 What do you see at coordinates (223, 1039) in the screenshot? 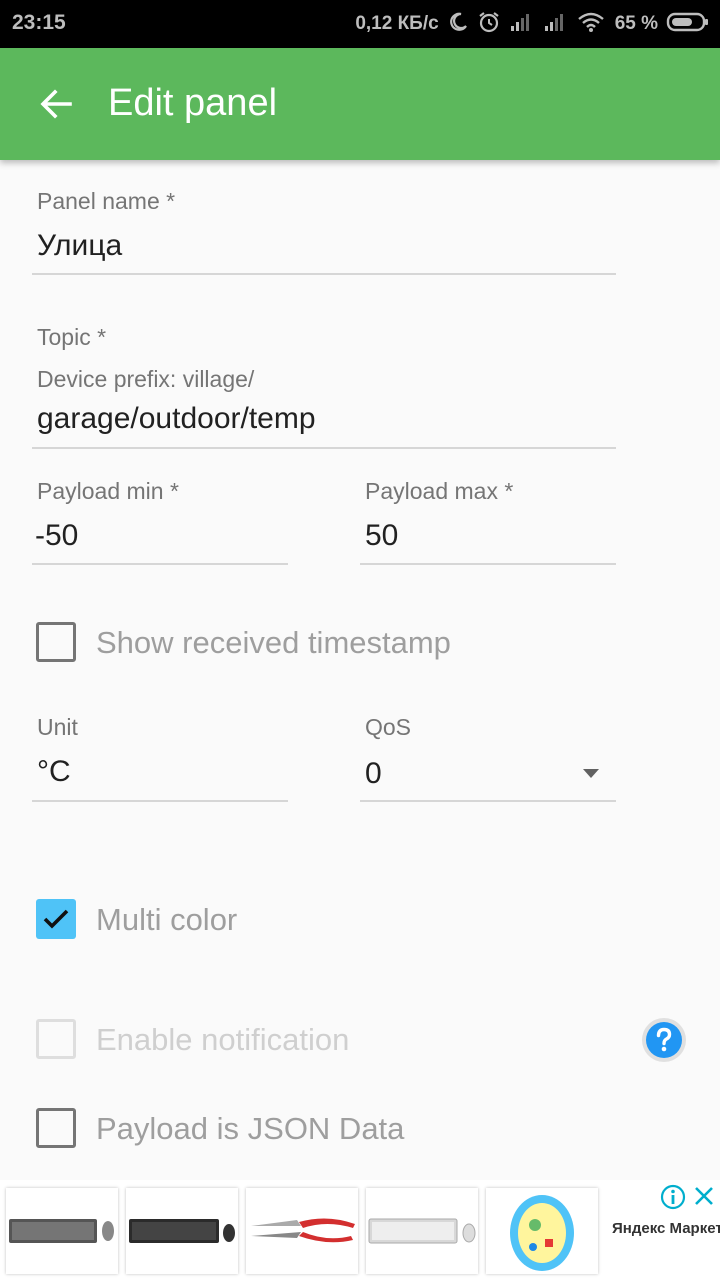
I see `enable-notification-label: Enable notification` at bounding box center [223, 1039].